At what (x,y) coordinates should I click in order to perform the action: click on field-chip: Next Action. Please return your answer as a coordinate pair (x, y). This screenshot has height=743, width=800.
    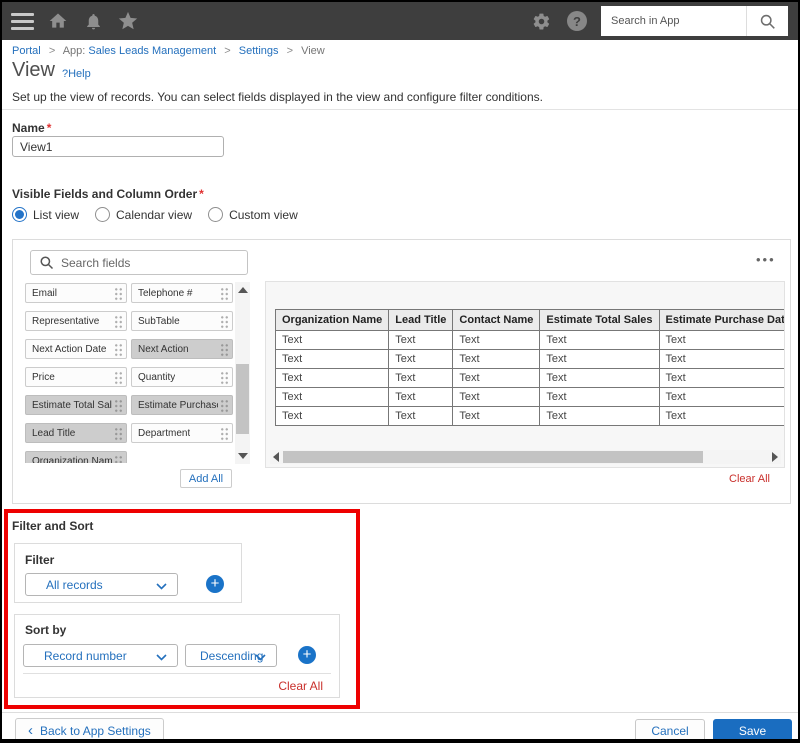
    Looking at the image, I should click on (182, 349).